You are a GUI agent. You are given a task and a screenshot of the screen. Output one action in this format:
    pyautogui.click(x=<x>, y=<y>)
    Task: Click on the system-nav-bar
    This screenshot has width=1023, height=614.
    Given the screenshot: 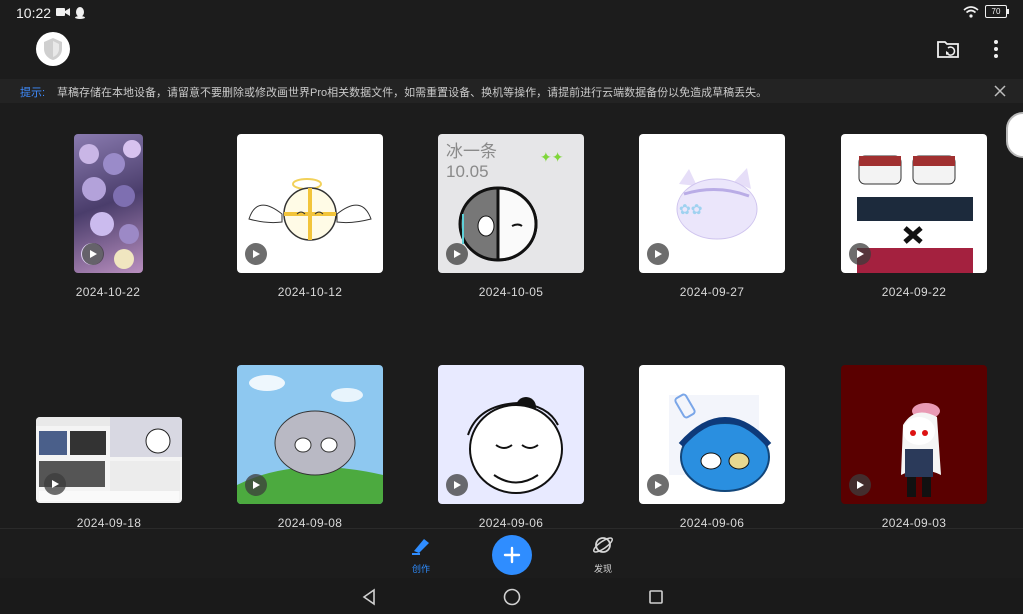 What is the action you would take?
    pyautogui.click(x=511, y=596)
    